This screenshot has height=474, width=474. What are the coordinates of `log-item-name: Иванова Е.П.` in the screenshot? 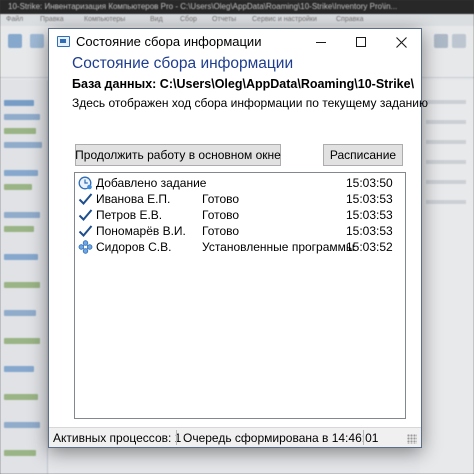 It's located at (133, 199).